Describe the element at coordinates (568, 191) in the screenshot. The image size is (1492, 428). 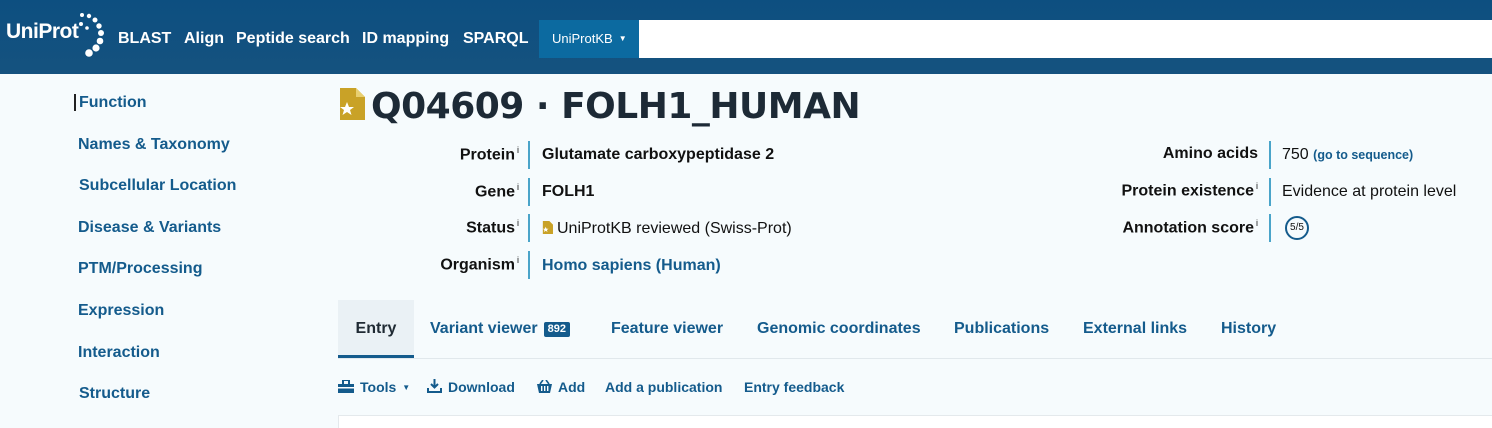
I see `gene-name: FOLH1` at that location.